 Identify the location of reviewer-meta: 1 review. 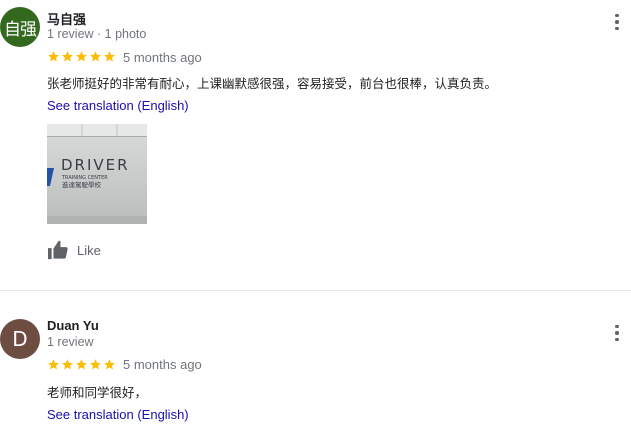
(70, 342).